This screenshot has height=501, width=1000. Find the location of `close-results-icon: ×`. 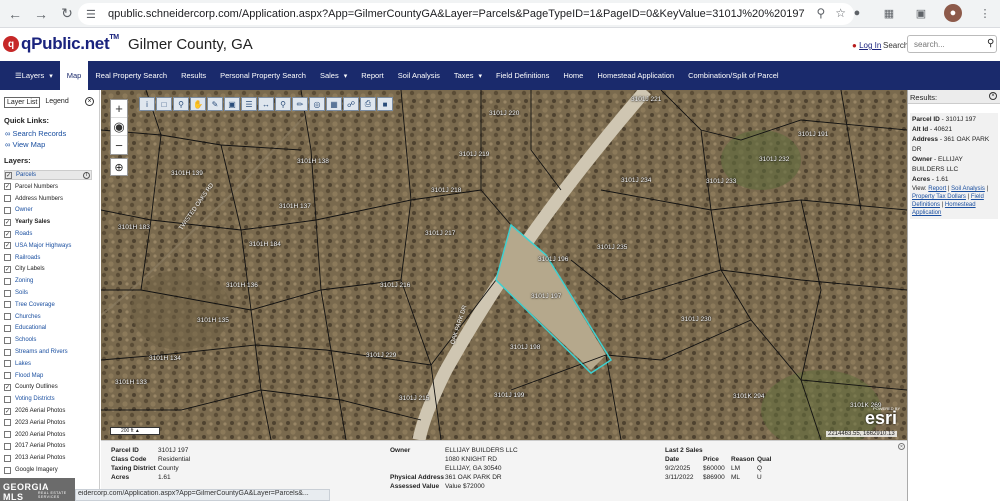

close-results-icon: × is located at coordinates (993, 96).